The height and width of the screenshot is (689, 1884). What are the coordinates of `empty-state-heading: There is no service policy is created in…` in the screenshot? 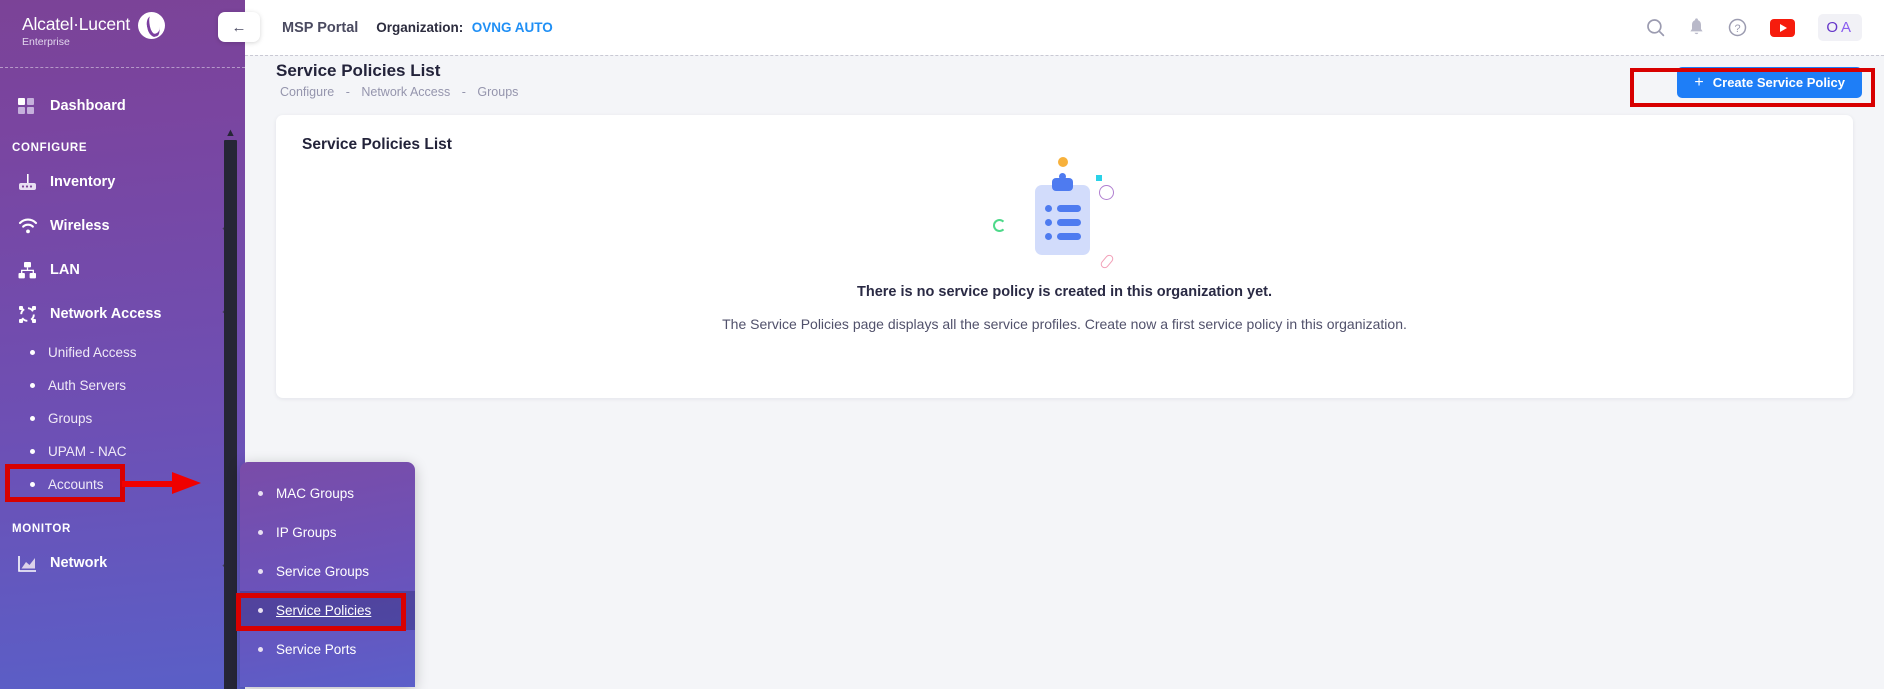 It's located at (1064, 292).